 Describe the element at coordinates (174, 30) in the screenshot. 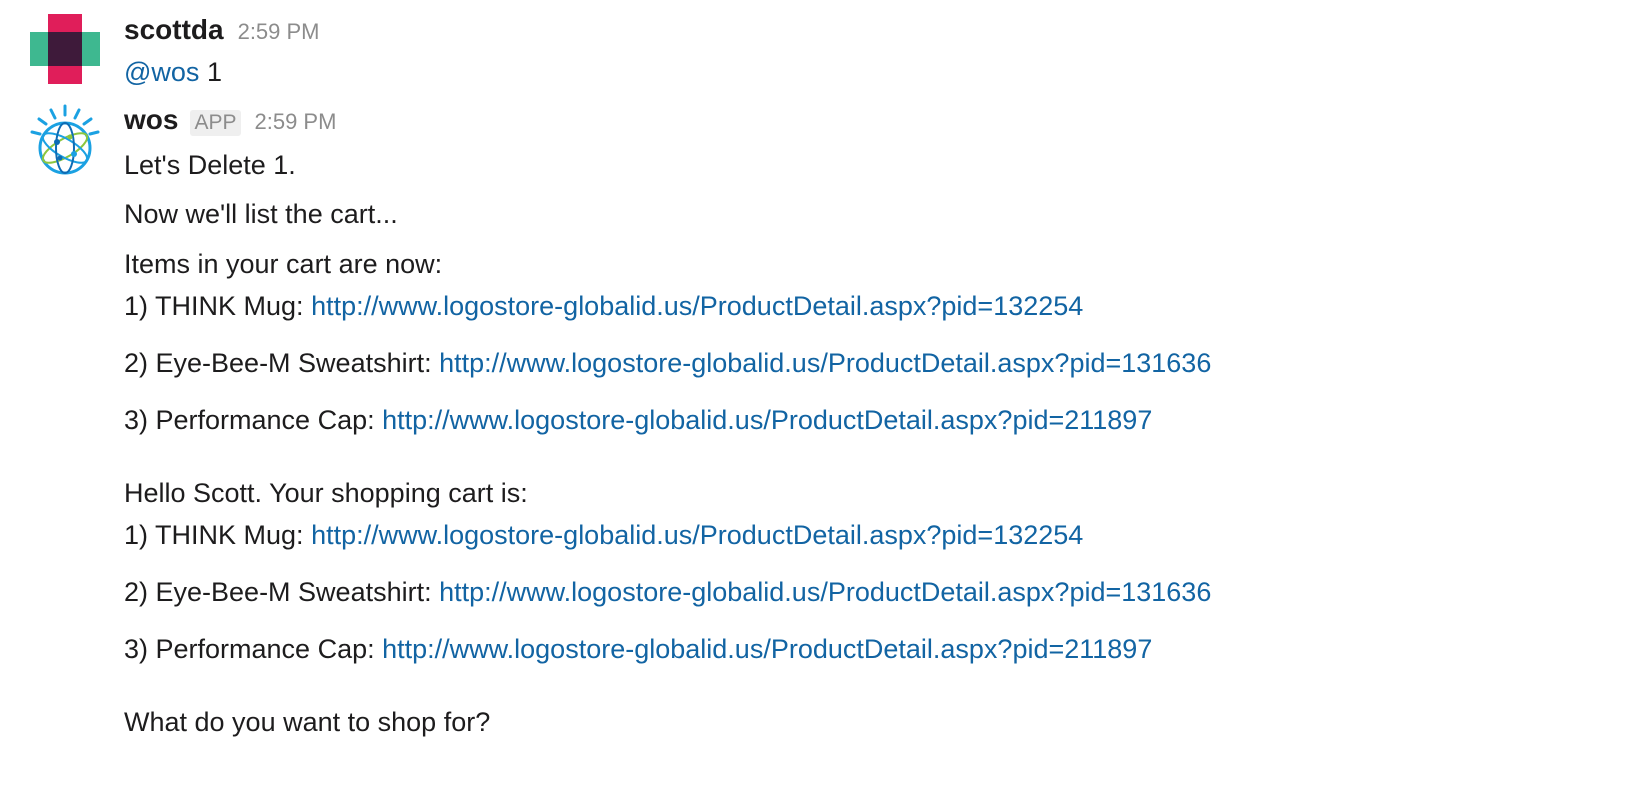

I see `author-name: scottda` at that location.